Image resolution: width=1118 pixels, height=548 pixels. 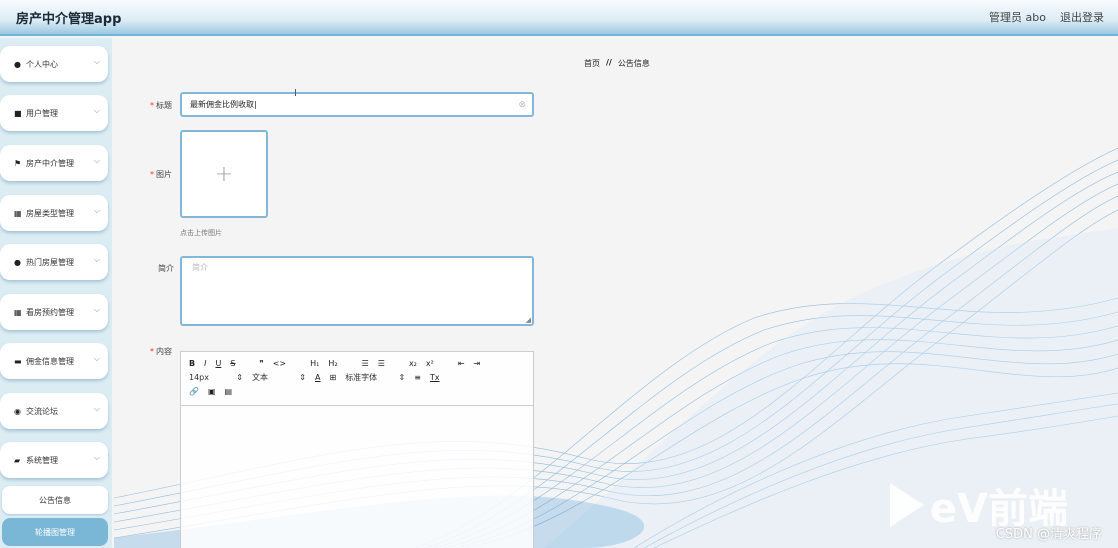 What do you see at coordinates (295, 93) in the screenshot?
I see `text-cursor-icon: I` at bounding box center [295, 93].